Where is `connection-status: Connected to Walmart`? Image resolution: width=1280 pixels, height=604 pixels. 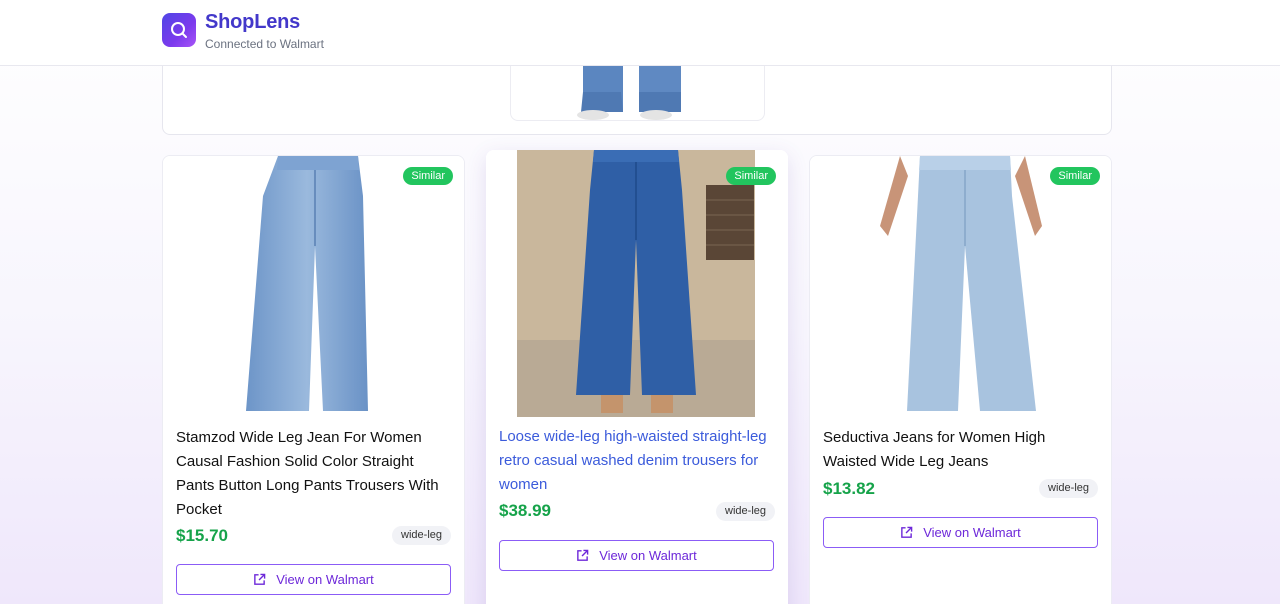
connection-status: Connected to Walmart is located at coordinates (264, 44).